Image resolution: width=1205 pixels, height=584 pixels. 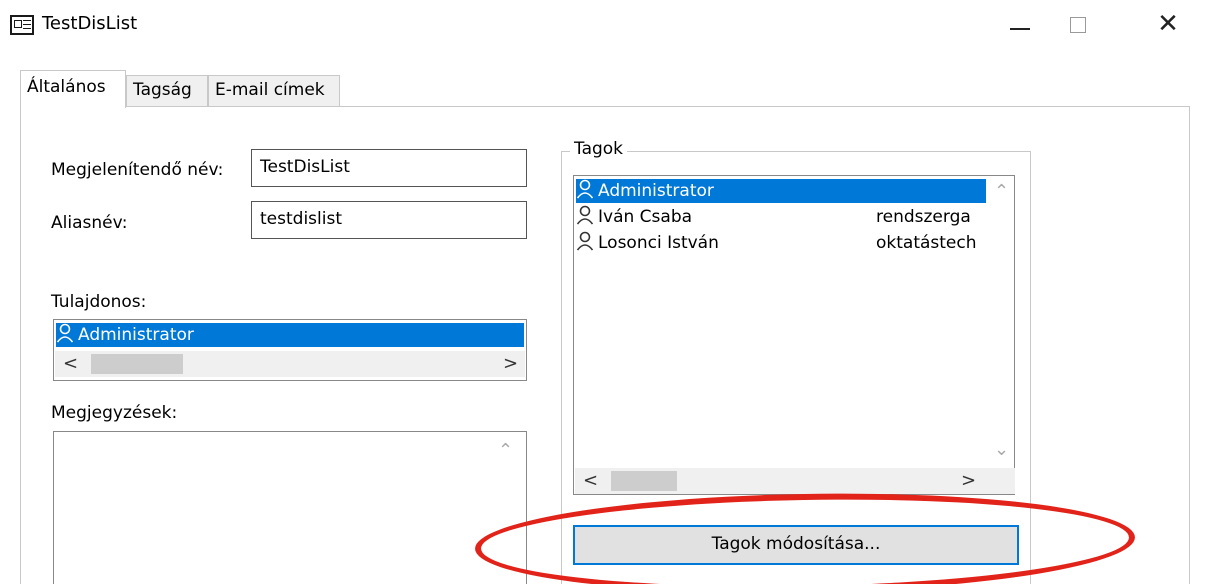 I want to click on tab-email-cimek: E-mail címek, so click(x=274, y=91).